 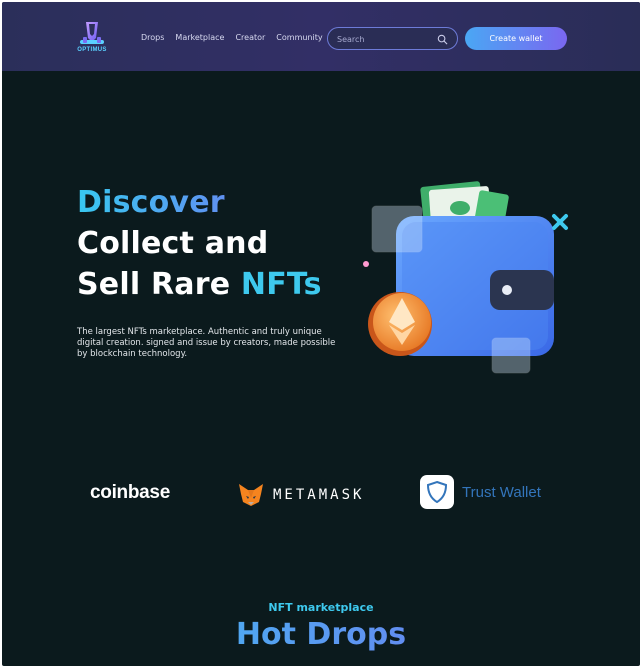 What do you see at coordinates (465, 277) in the screenshot?
I see `wallet-illustration-icon` at bounding box center [465, 277].